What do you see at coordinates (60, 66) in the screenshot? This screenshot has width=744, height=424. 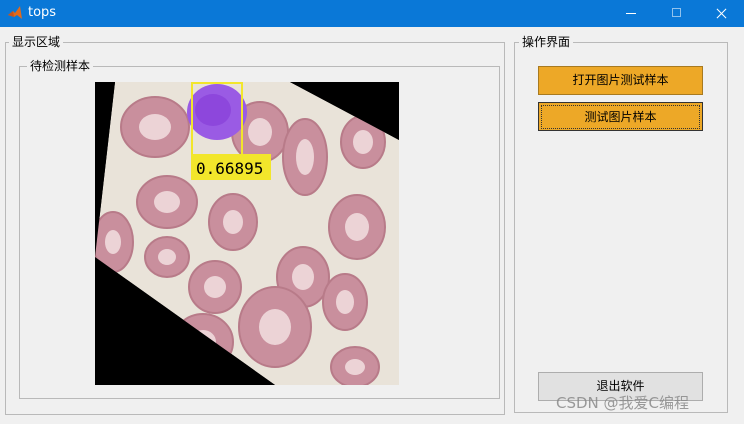 I see `sample-panel-title: 待检测样本` at bounding box center [60, 66].